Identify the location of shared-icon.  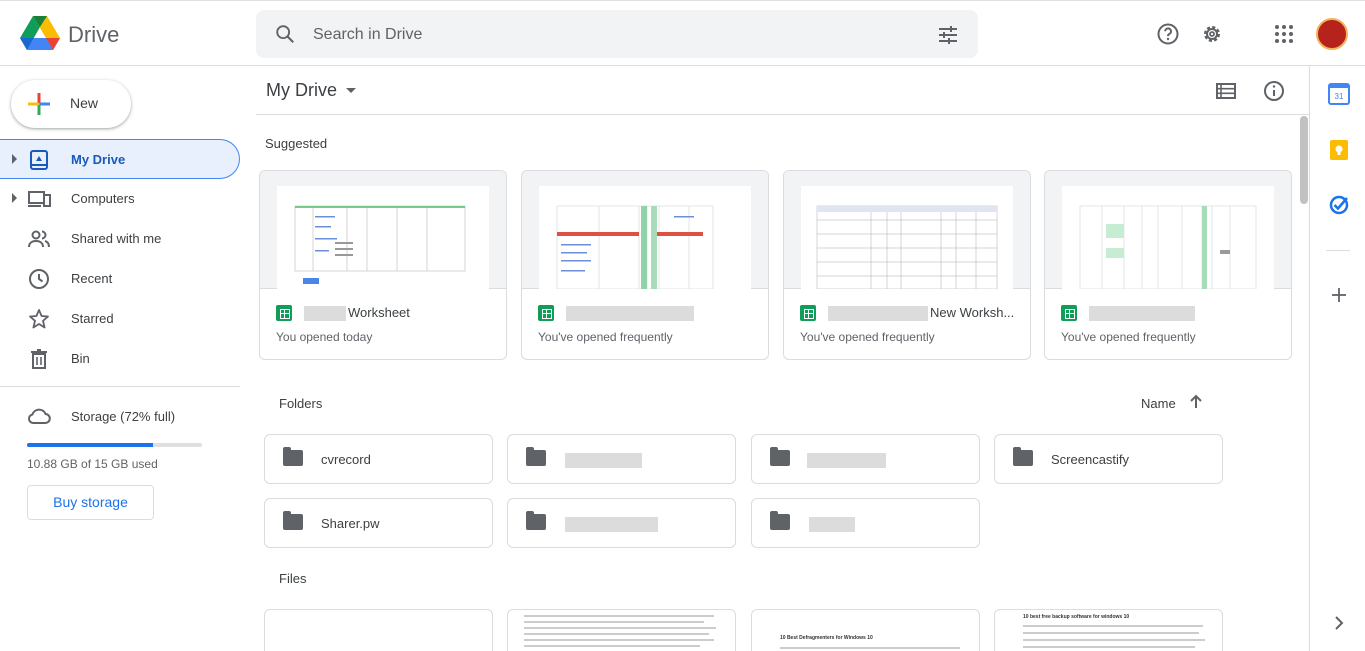
(39, 239).